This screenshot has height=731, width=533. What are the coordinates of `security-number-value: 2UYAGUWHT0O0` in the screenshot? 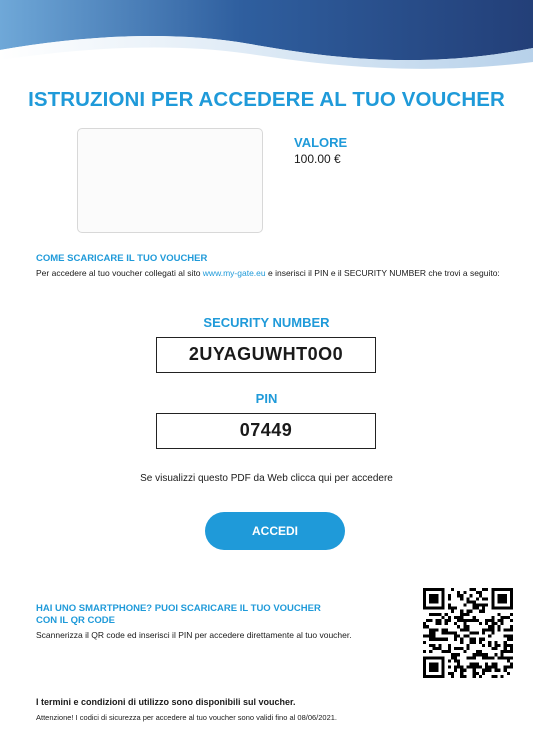 It's located at (266, 355).